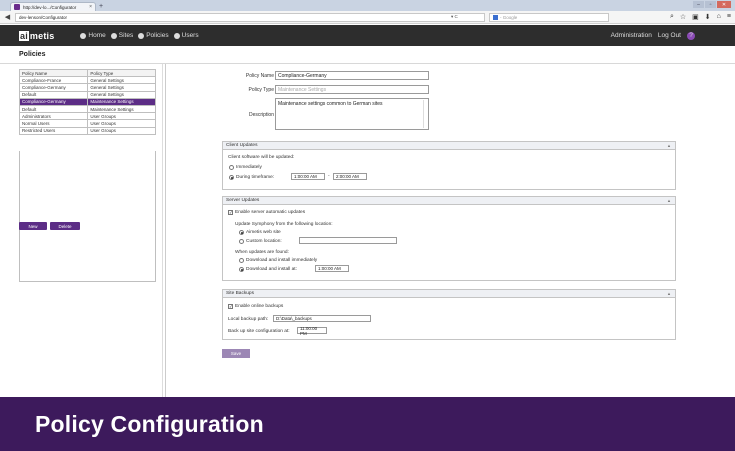 This screenshot has width=735, height=451. What do you see at coordinates (259, 76) in the screenshot?
I see `policy-name-label: Policy Name` at bounding box center [259, 76].